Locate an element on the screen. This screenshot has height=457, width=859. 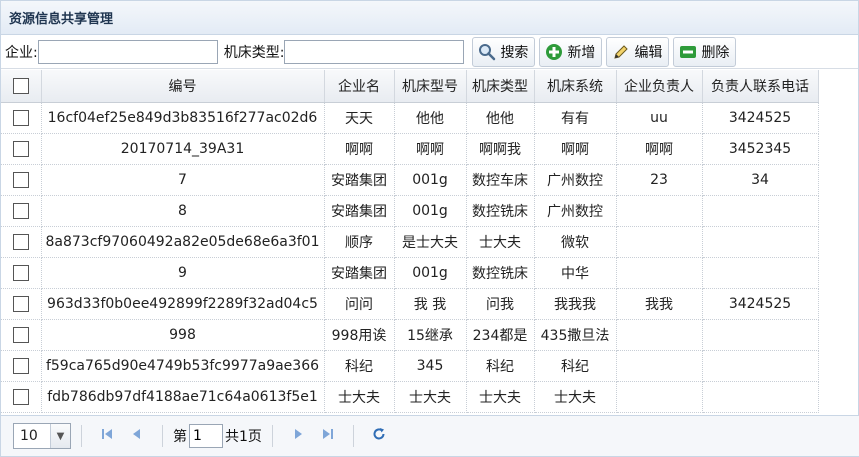
table-cell: 16cf04ef25e849d3b83516f277ac02d6 is located at coordinates (183, 118).